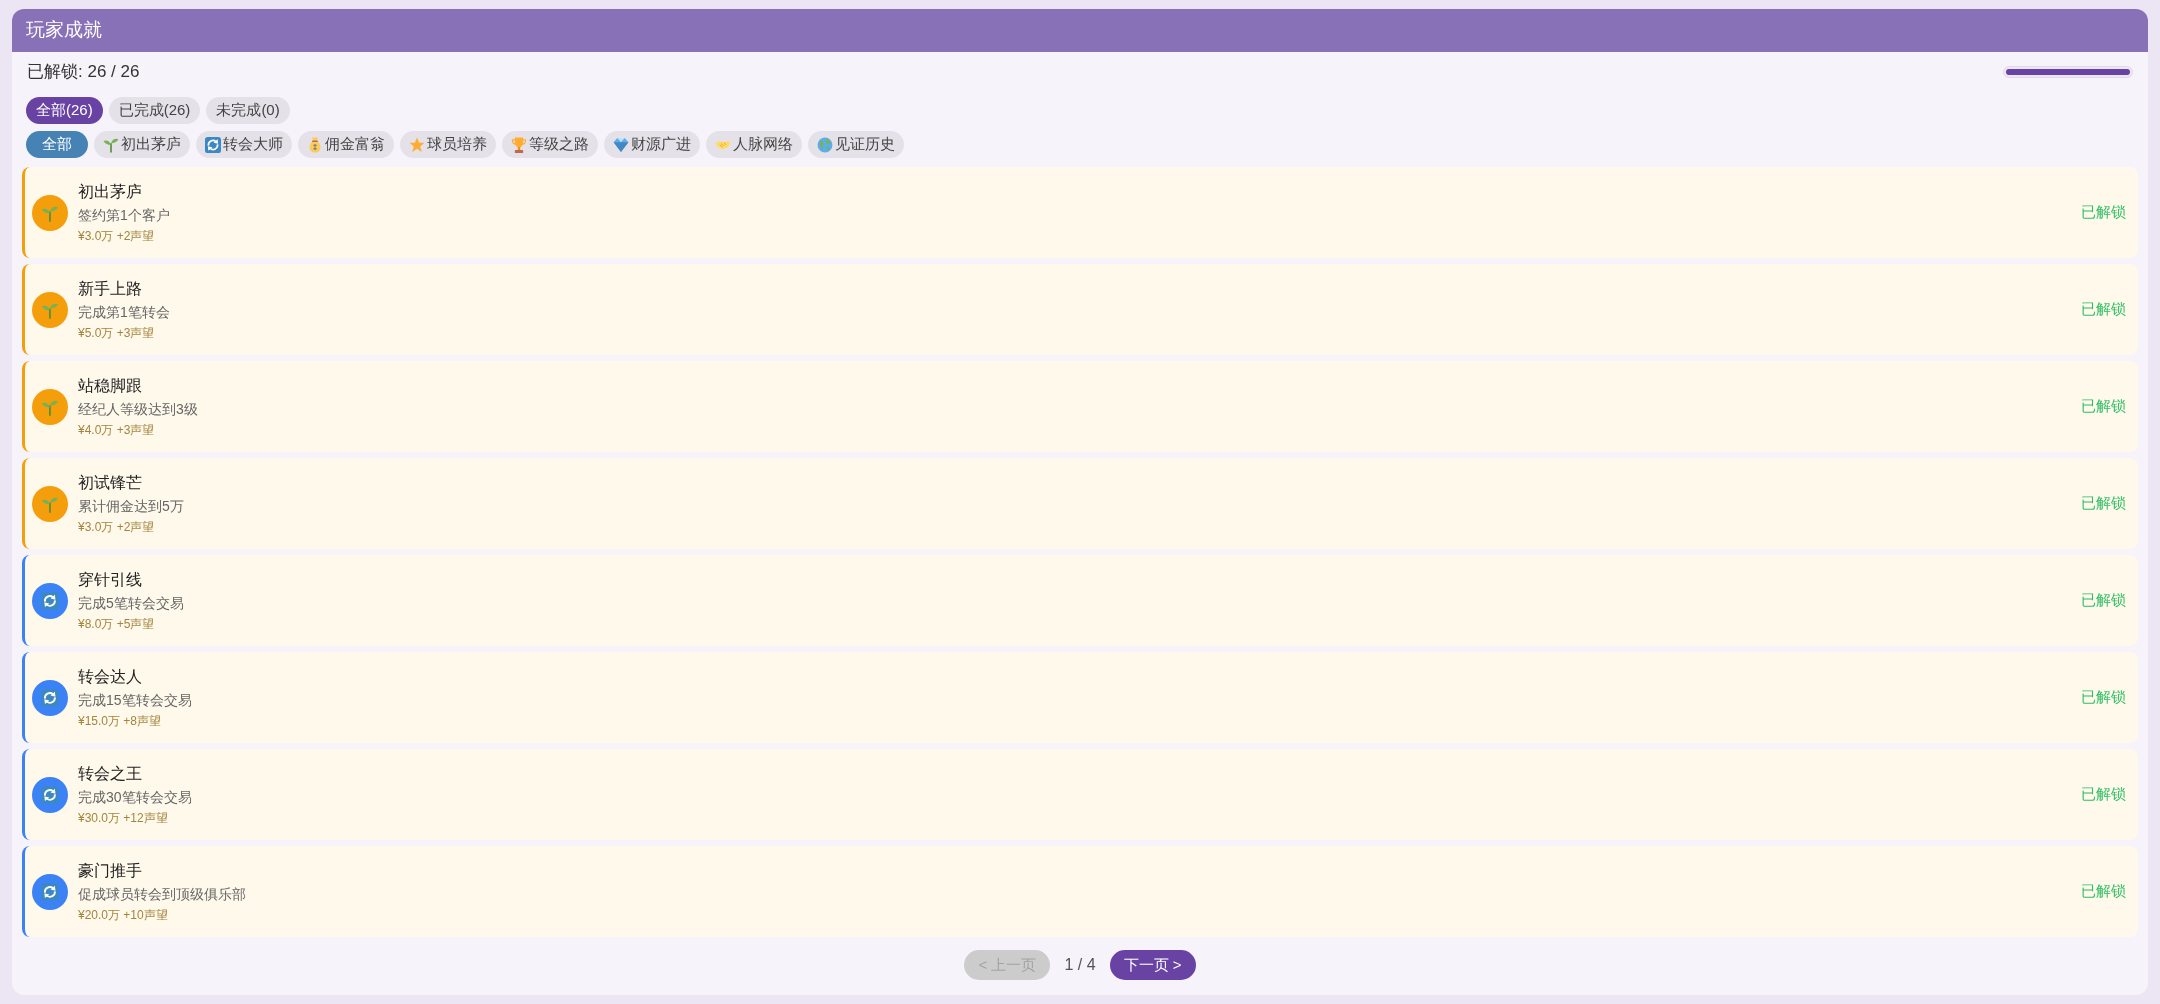 The width and height of the screenshot is (2160, 1004). I want to click on achievement-description: 签约第1个客户, so click(124, 215).